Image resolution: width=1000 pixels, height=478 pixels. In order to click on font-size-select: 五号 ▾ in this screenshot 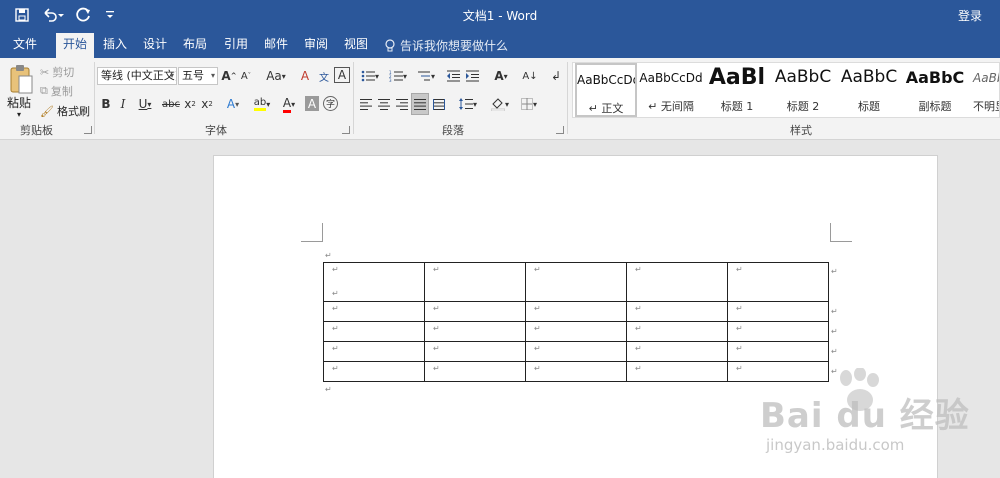, I will do `click(198, 76)`.